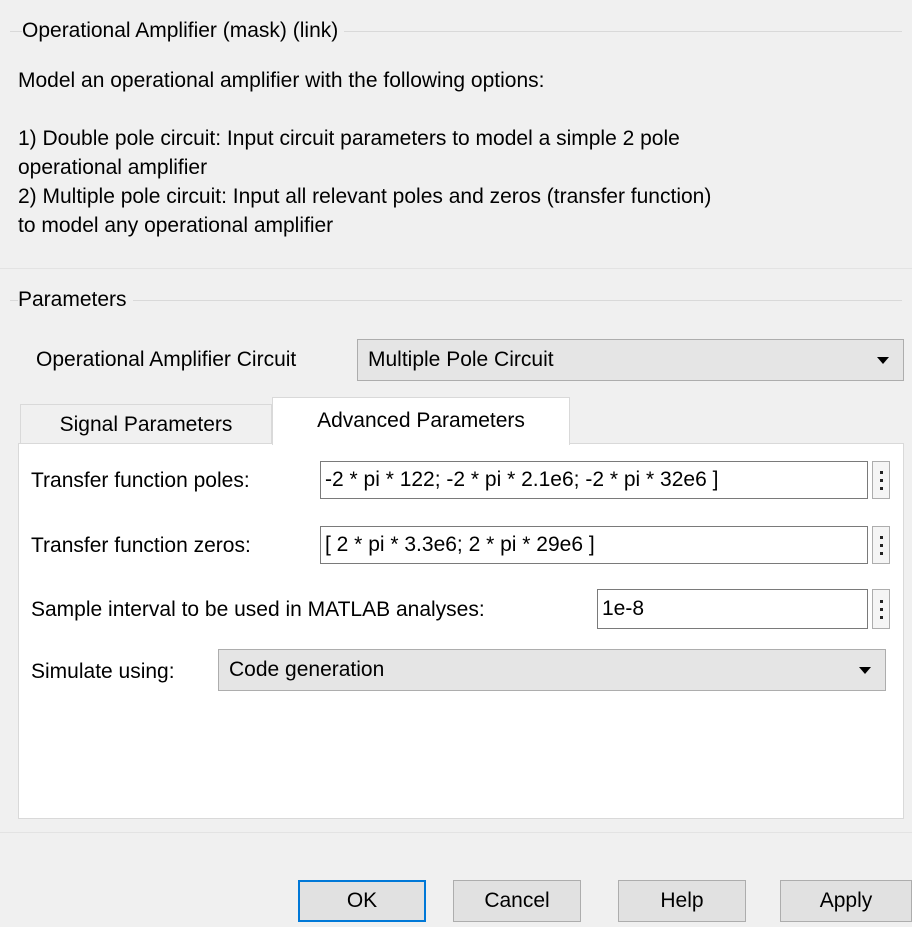 This screenshot has height=927, width=912. Describe the element at coordinates (881, 480) in the screenshot. I see `poles-more-options-icon` at that location.